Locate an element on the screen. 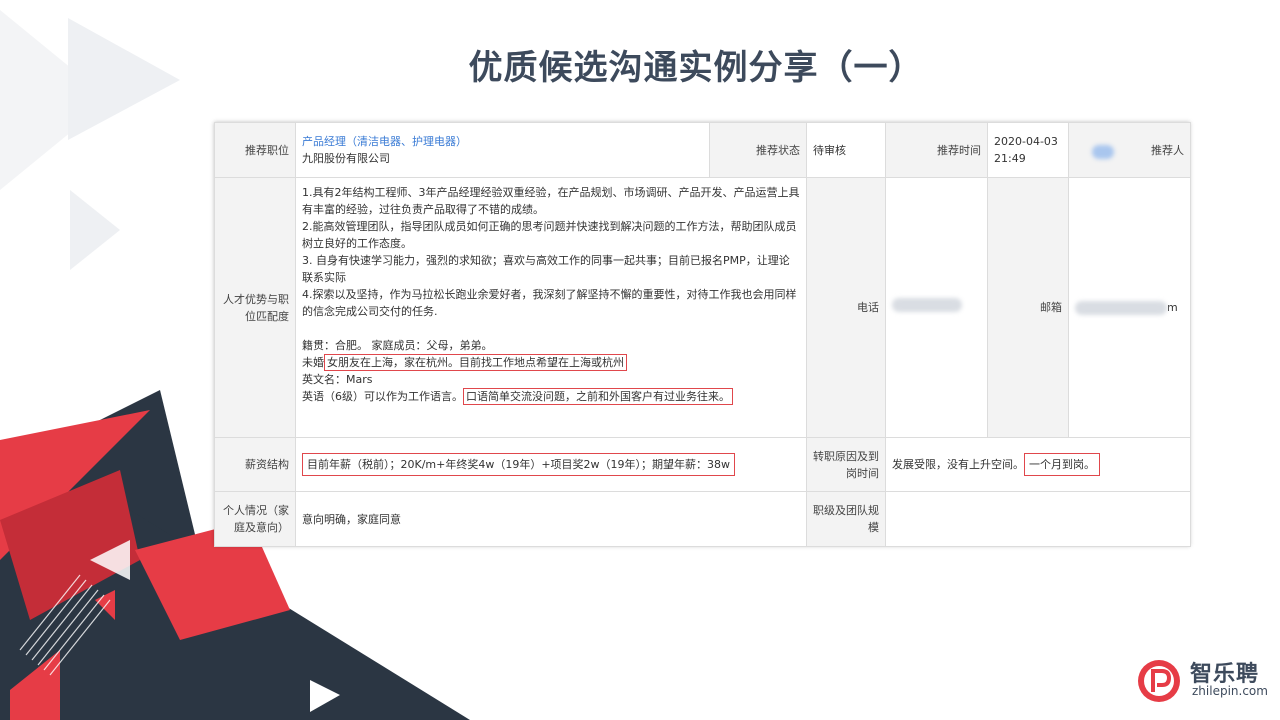 This screenshot has height=720, width=1280. marital-line: 未婚 女朋友在上海，家在杭州。目前找工作地点希望在上海或杭州 is located at coordinates (551, 362).